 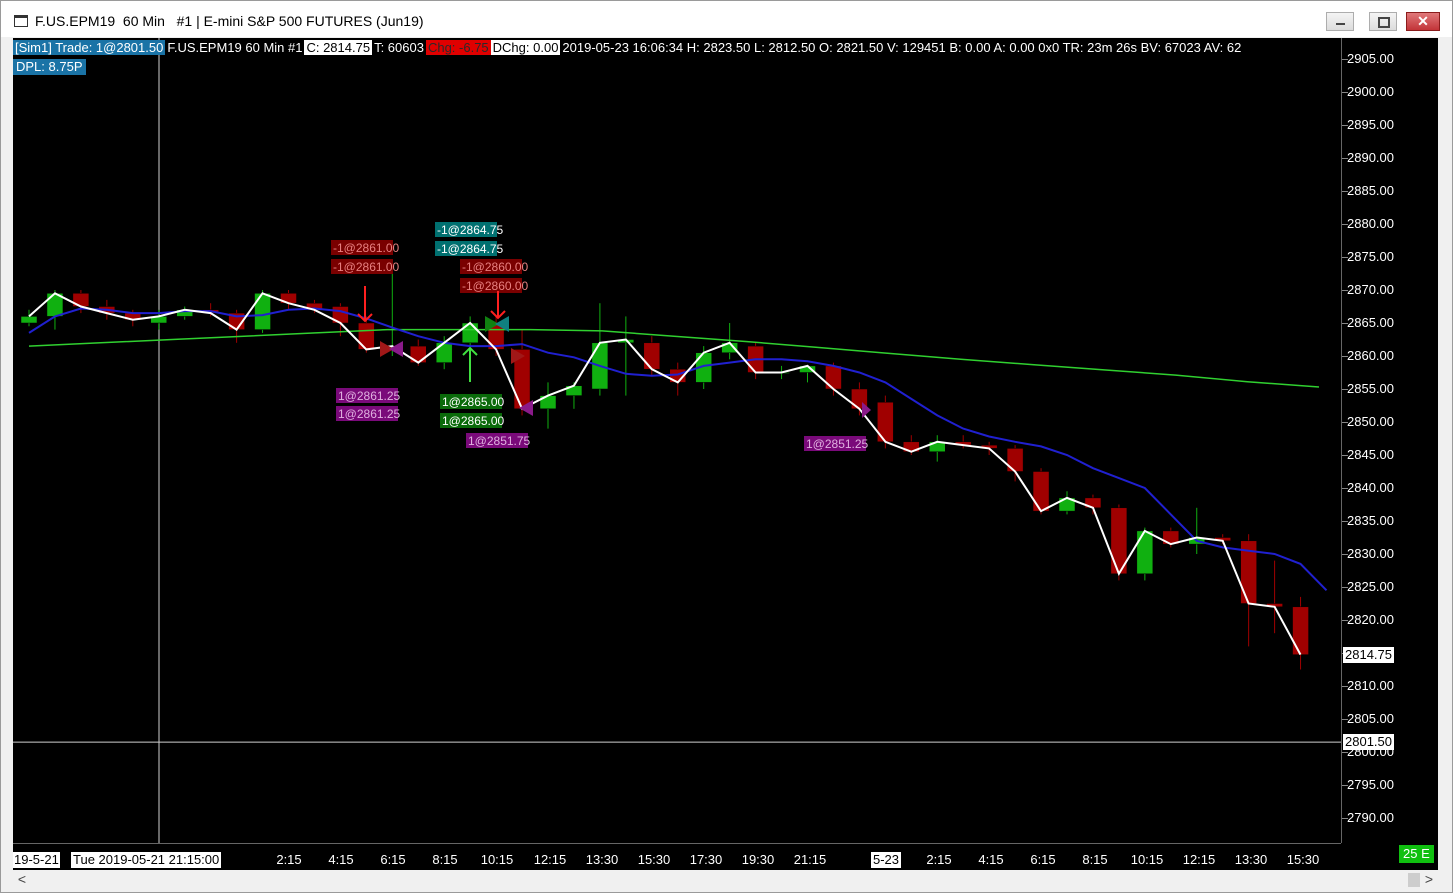 I want to click on scroll-thumb, so click(x=1414, y=880).